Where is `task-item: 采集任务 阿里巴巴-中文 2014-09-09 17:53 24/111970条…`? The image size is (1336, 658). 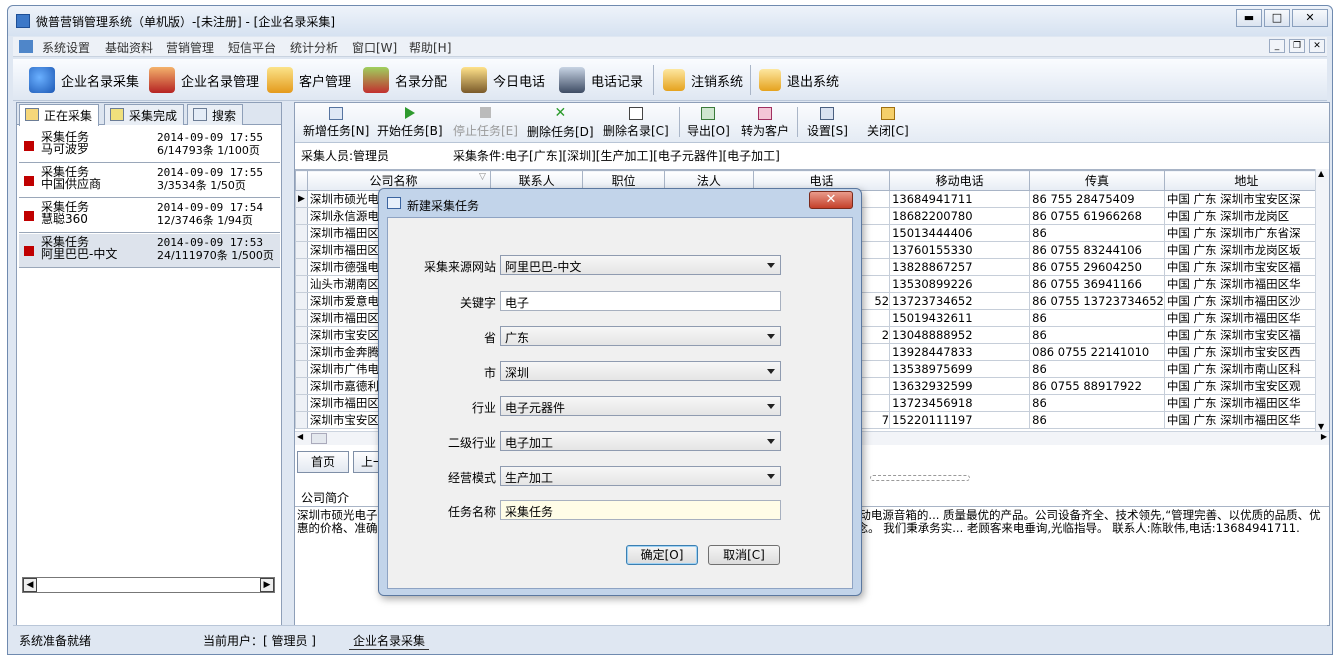 task-item: 采集任务 阿里巴巴-中文 2014-09-09 17:53 24/111970条… is located at coordinates (149, 251).